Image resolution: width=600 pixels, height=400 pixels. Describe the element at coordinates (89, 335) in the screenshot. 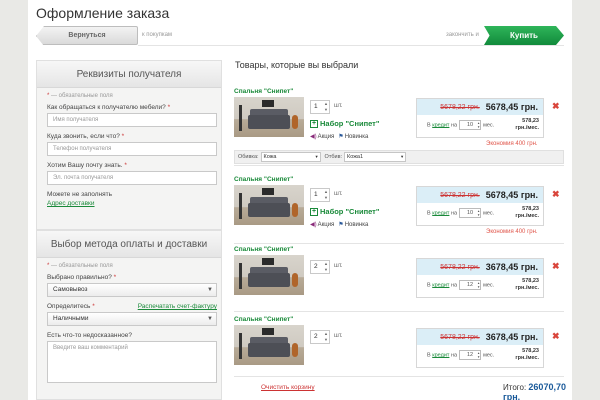

I see `comment-label: Есть что-то недосказанное?` at that location.